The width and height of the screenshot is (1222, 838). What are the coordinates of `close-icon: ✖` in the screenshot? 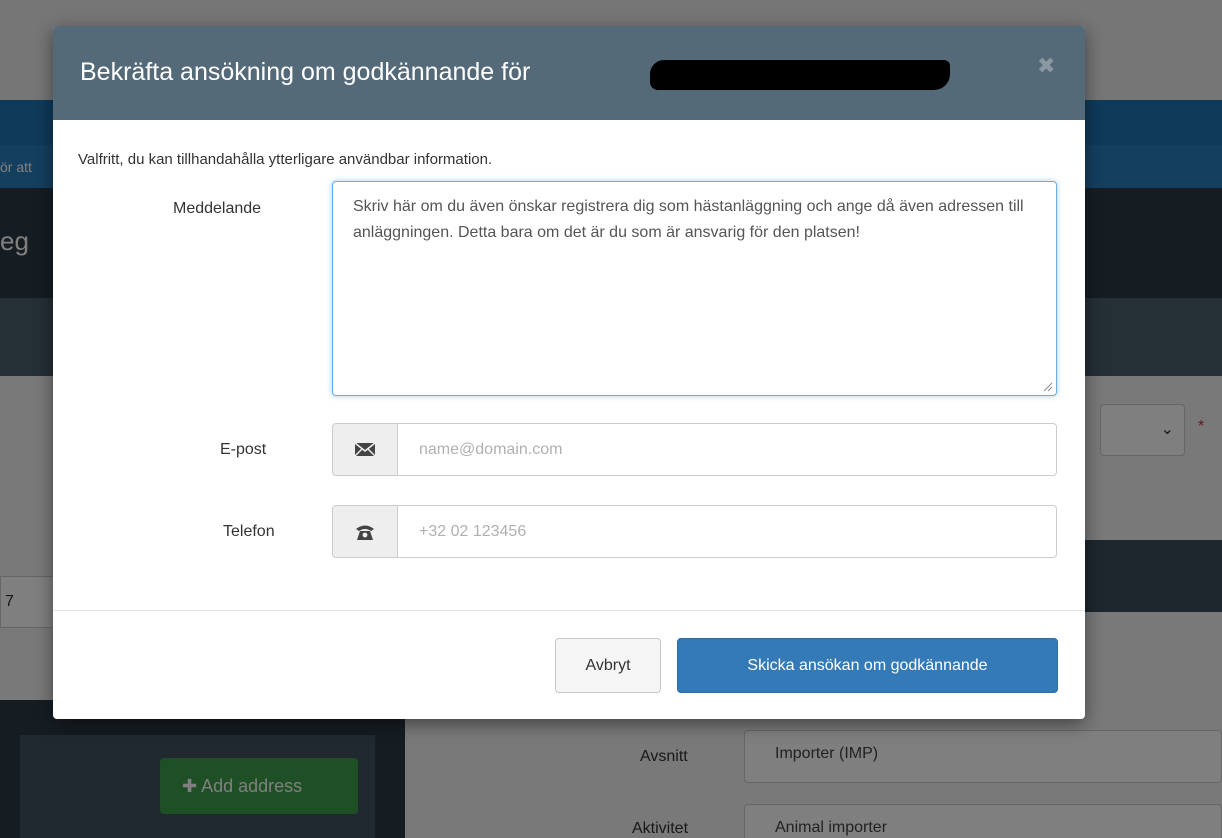 It's located at (1046, 66).